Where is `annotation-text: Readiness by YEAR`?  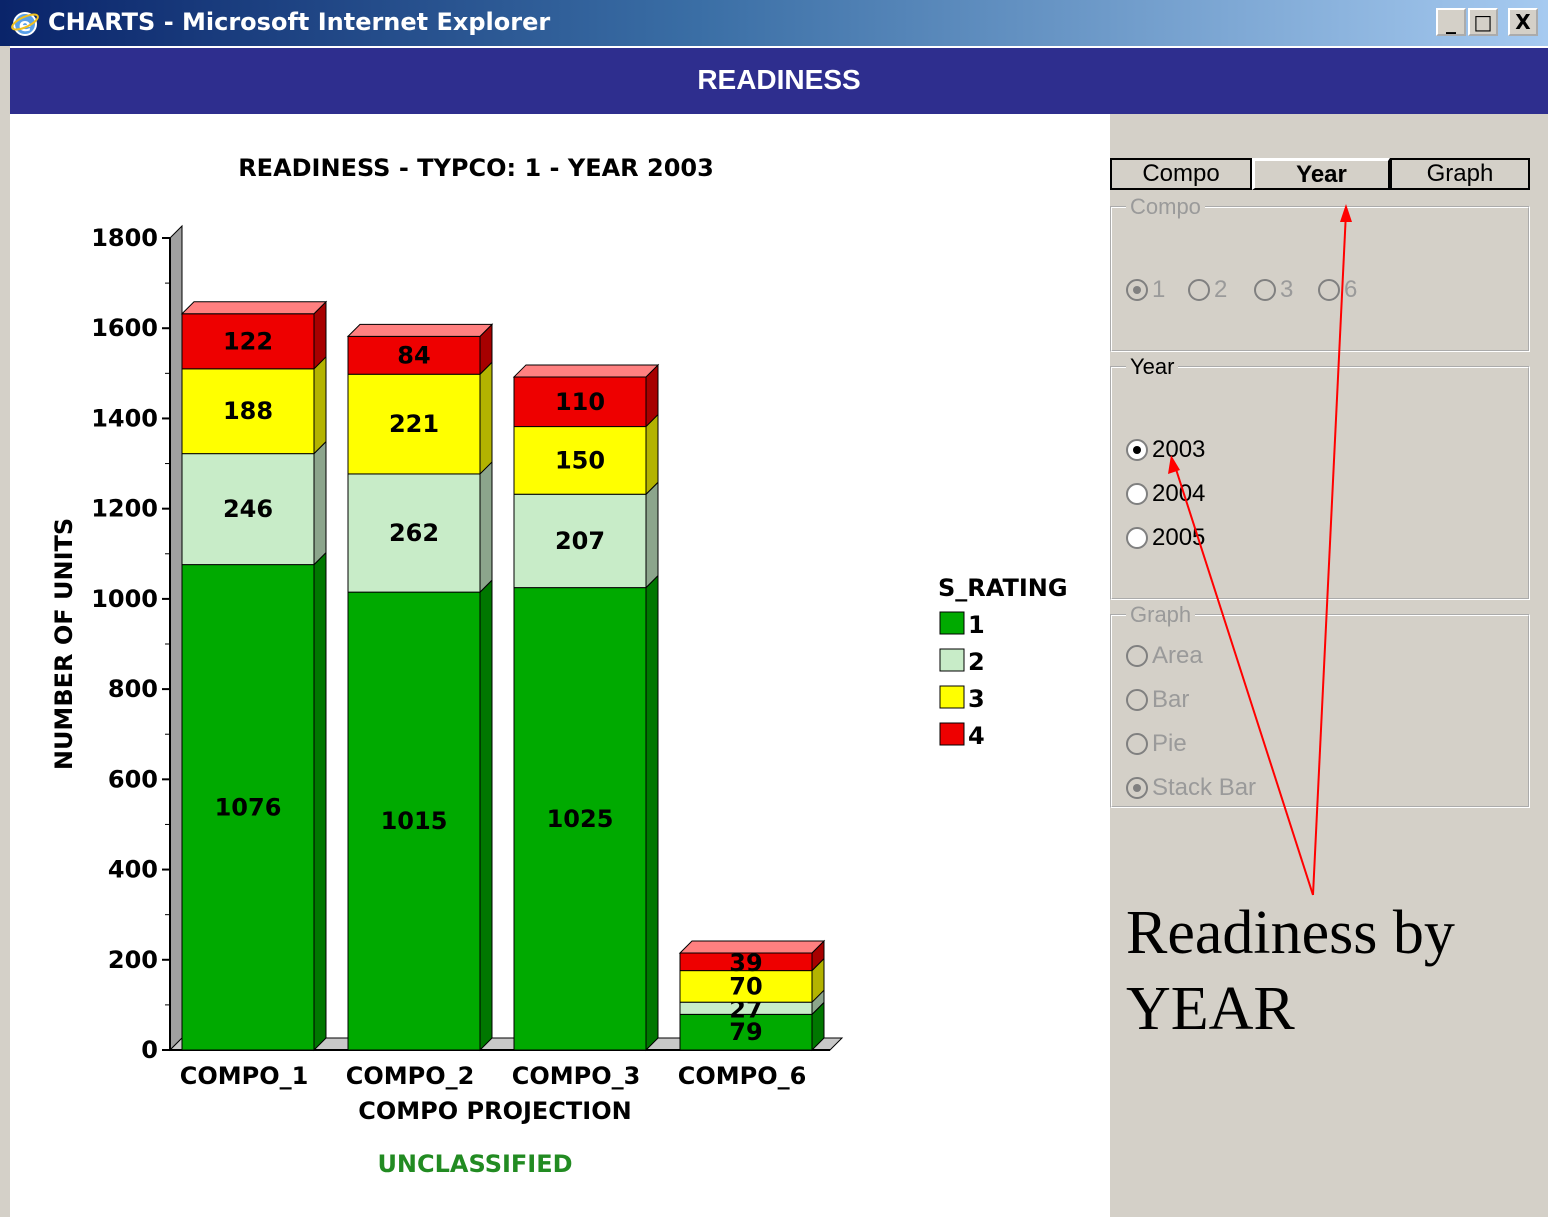
annotation-text: Readiness by YEAR is located at coordinates (1290, 971).